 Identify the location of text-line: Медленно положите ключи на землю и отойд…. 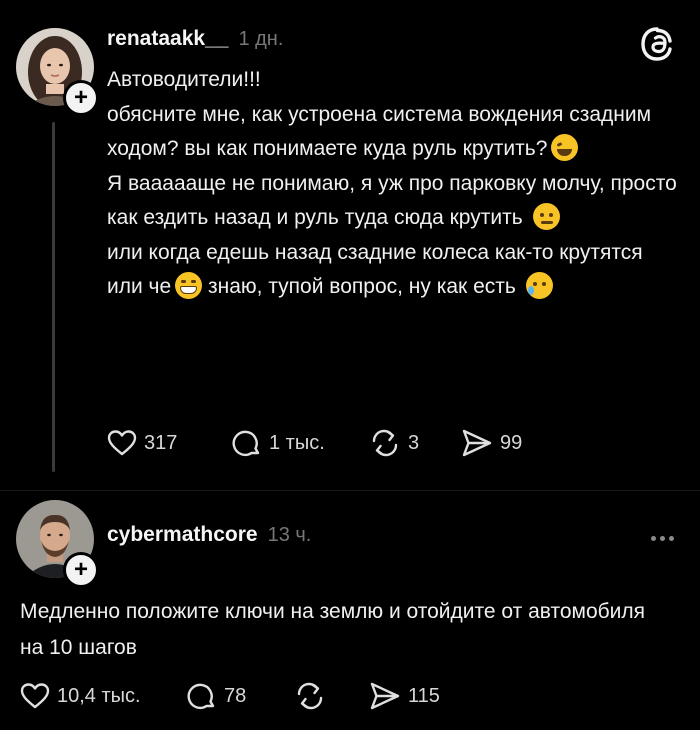
(333, 629).